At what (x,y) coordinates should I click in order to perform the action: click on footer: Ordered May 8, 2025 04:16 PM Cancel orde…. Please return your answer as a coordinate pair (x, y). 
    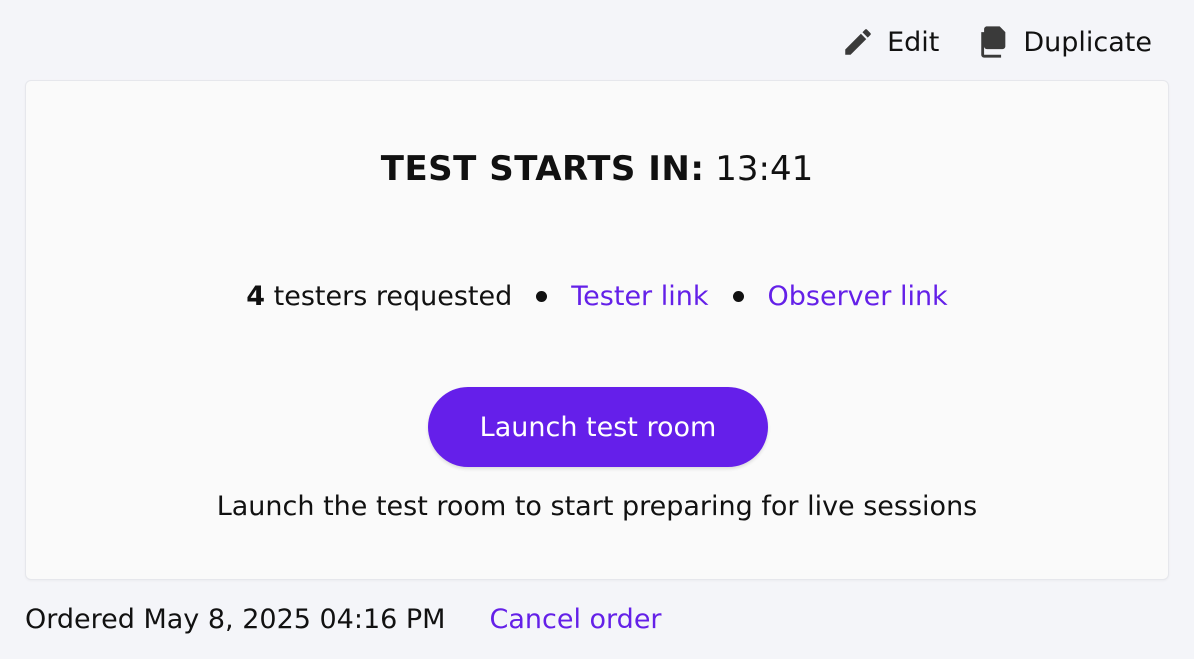
    Looking at the image, I should click on (343, 619).